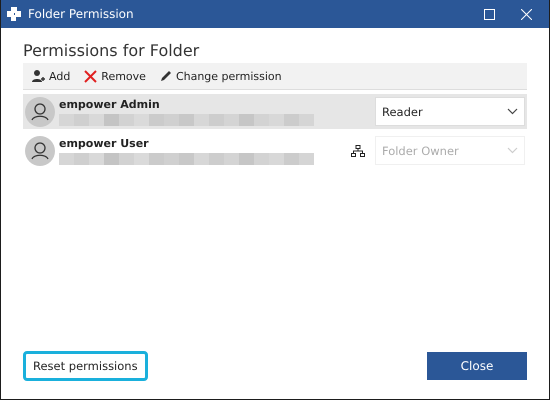  Describe the element at coordinates (450, 111) in the screenshot. I see `permission-dropdown: Reader` at that location.